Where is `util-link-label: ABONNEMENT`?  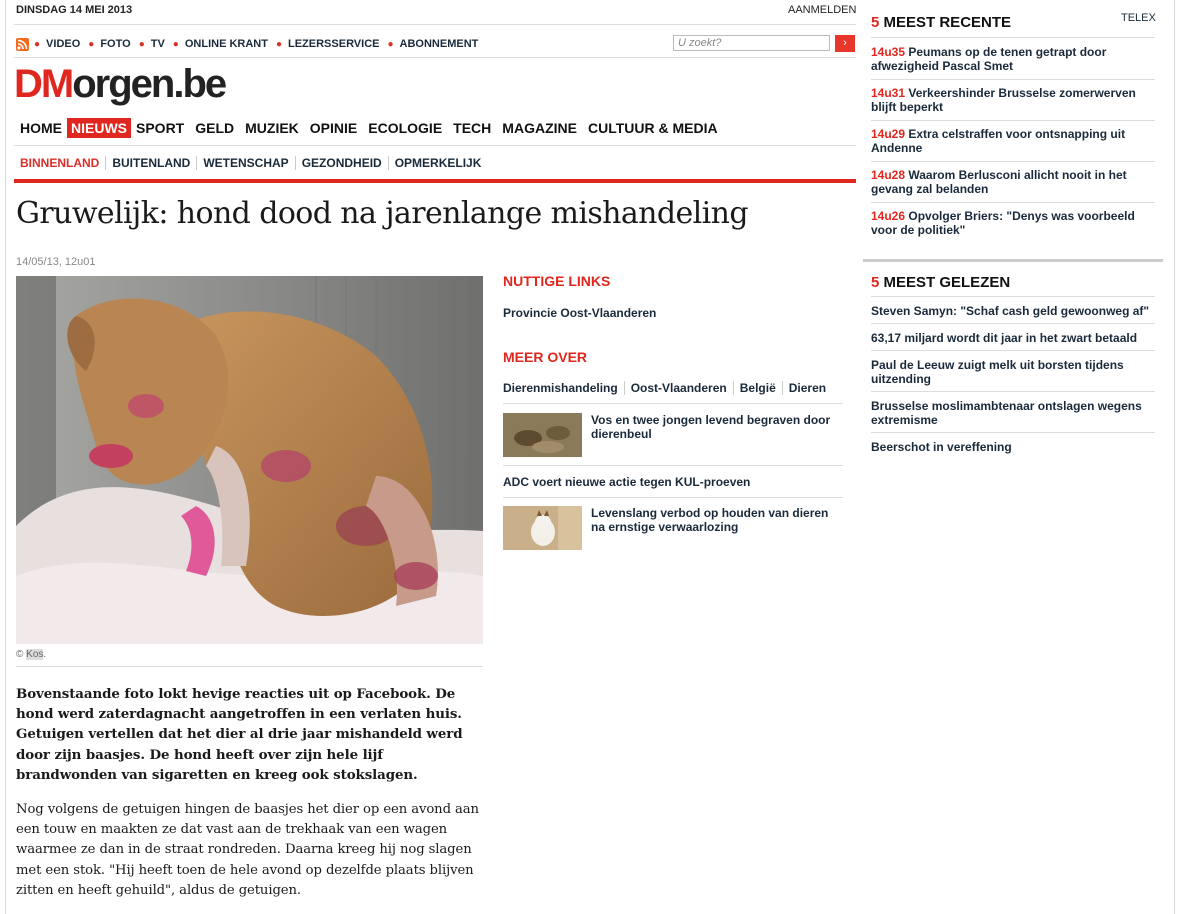
util-link-label: ABONNEMENT is located at coordinates (439, 44).